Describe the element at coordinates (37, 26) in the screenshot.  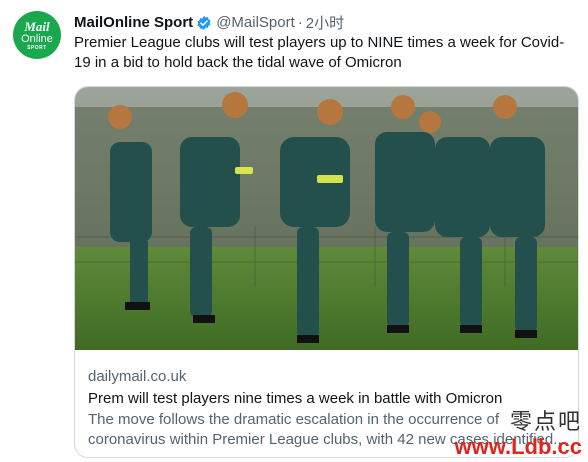
I see `avatar-line1: Mail` at that location.